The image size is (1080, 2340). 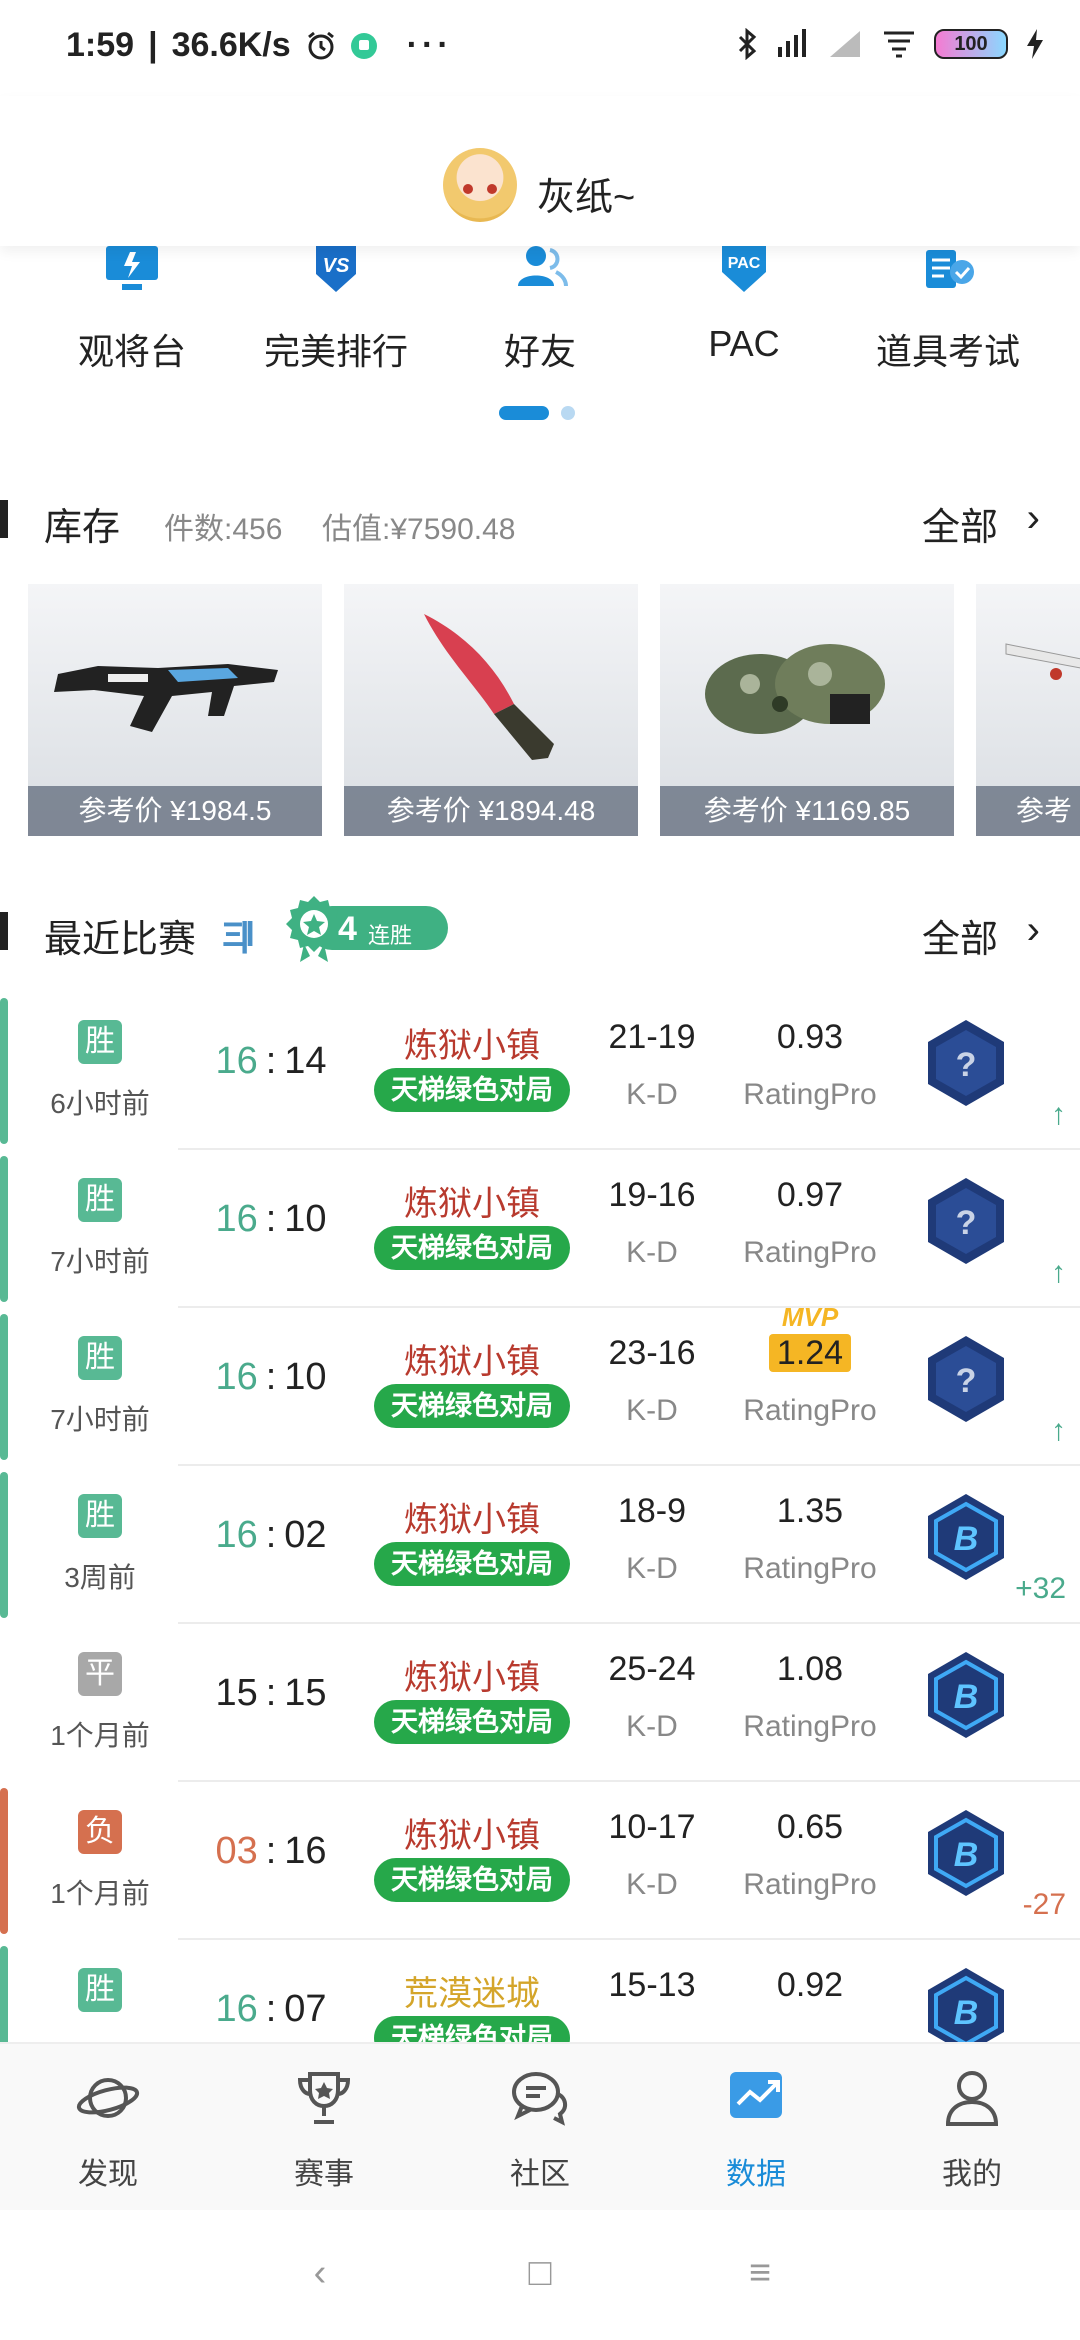 I want to click on inventory-all-link: 全部, so click(x=960, y=523).